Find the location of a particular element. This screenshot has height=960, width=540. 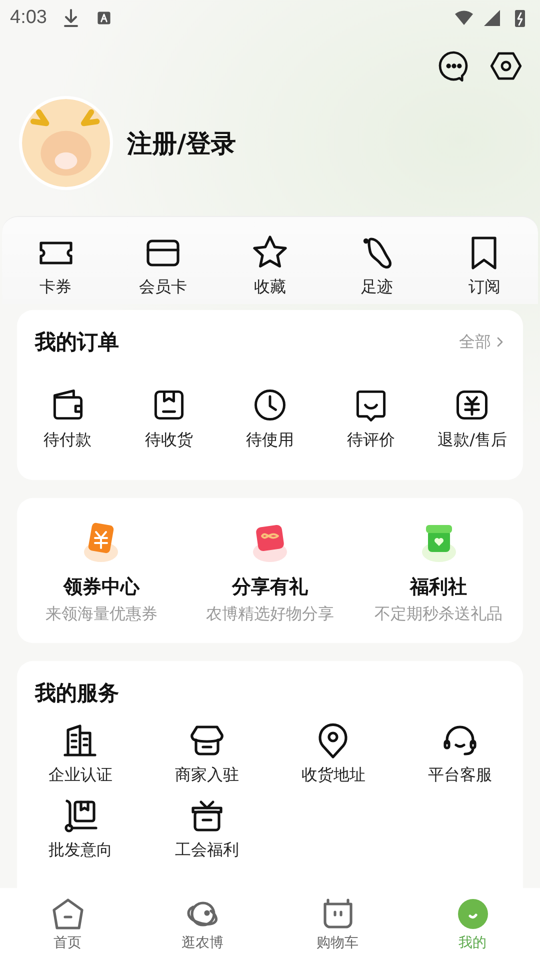

order-status-label: 待付款 is located at coordinates (68, 440).